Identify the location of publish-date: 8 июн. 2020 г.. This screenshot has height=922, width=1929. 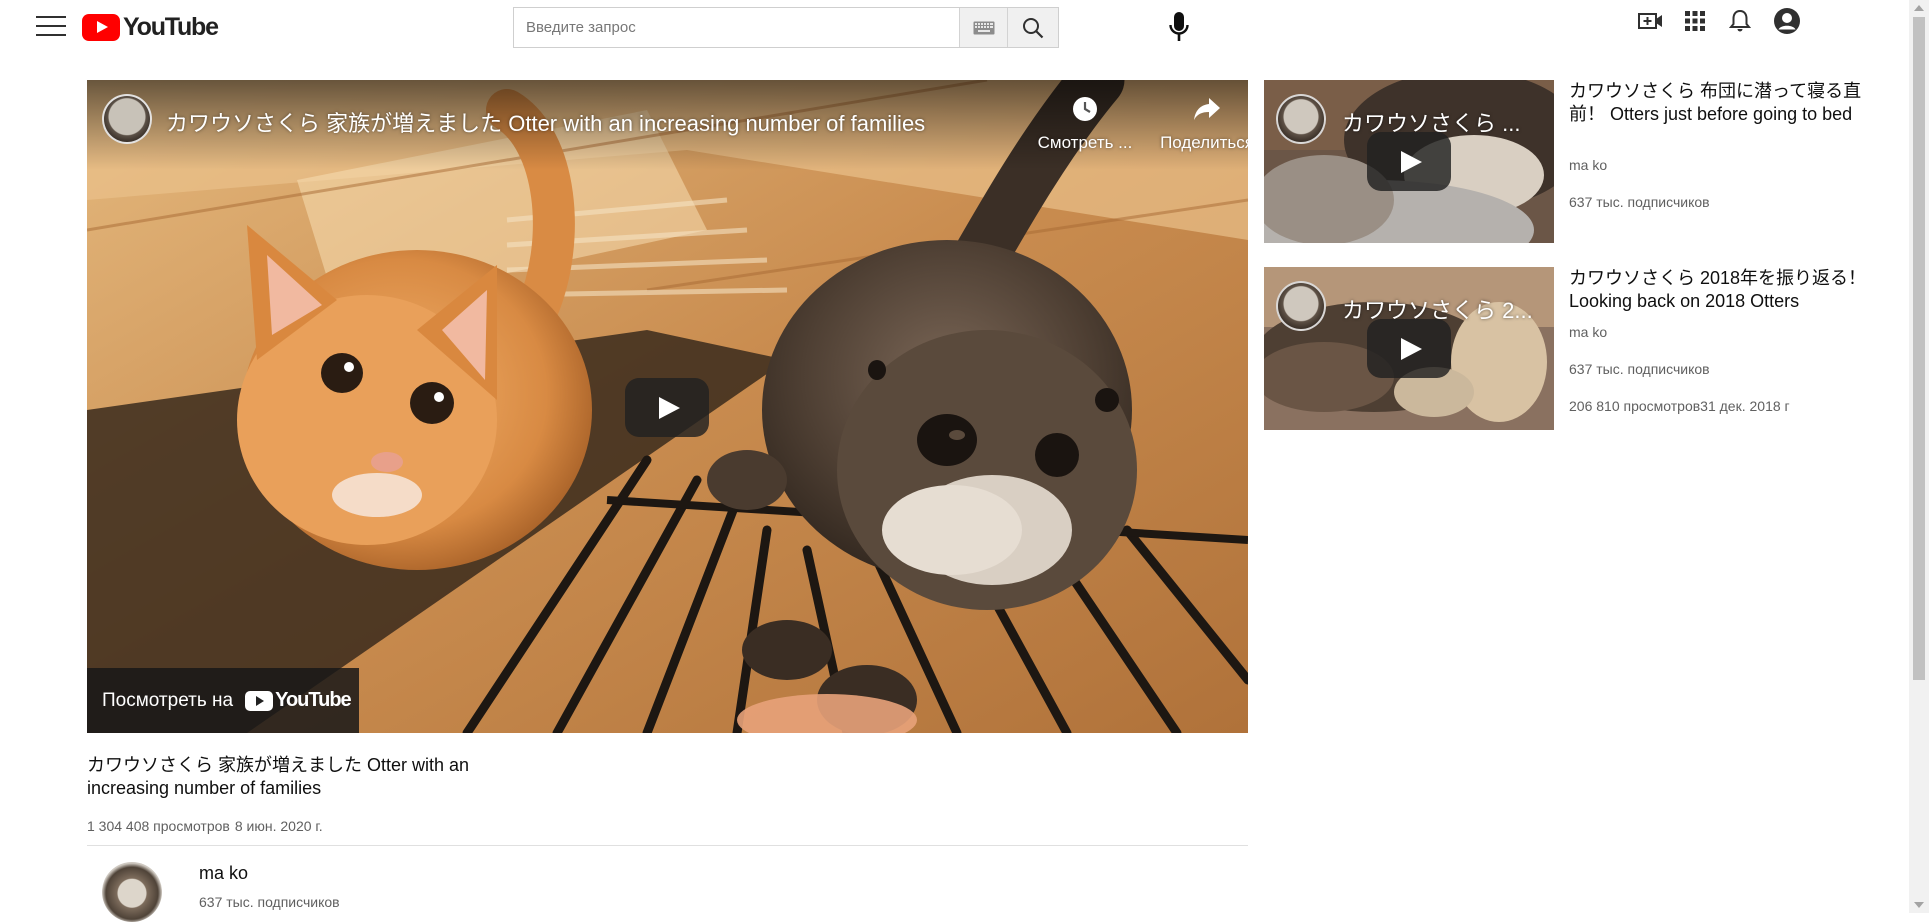
(278, 826).